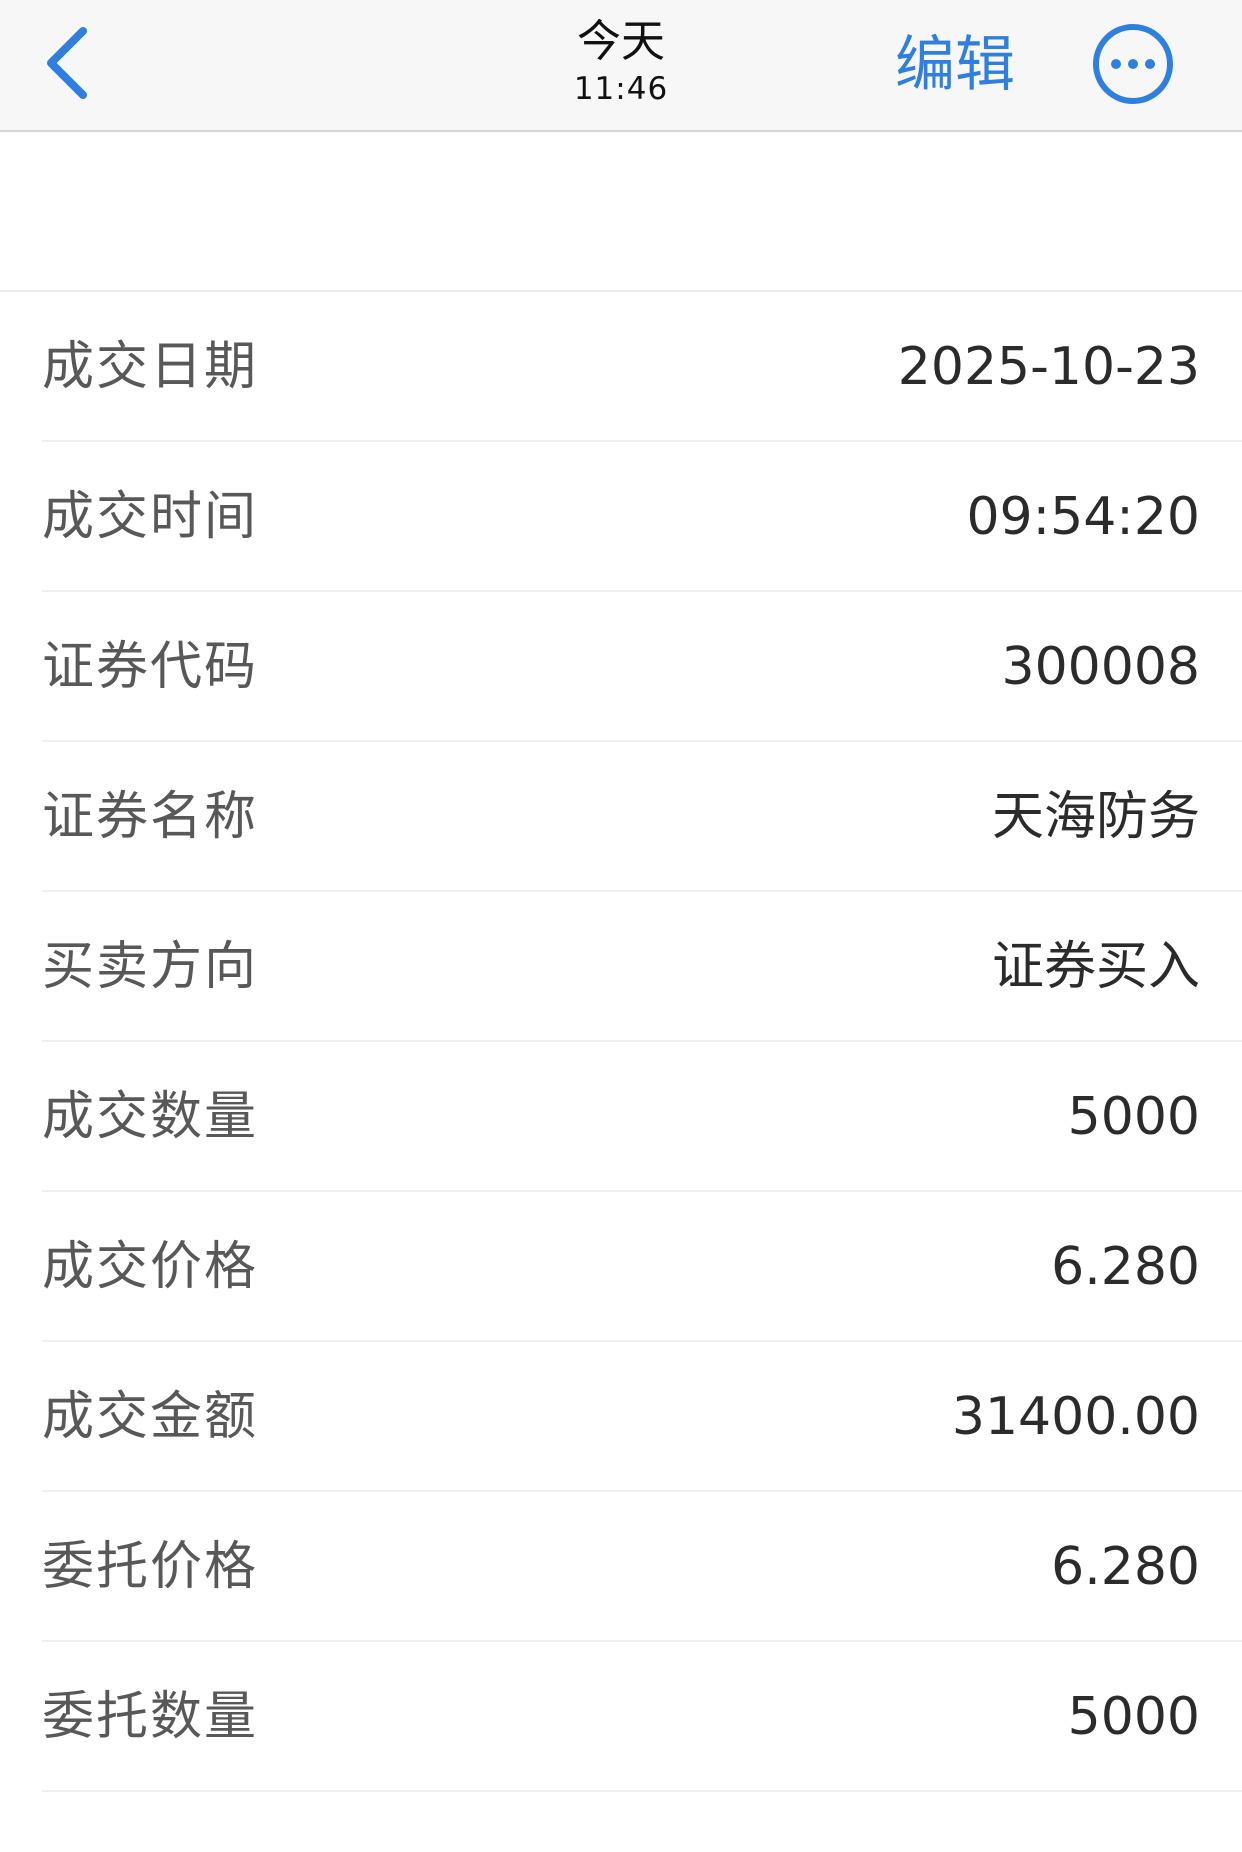 Image resolution: width=1242 pixels, height=1852 pixels. Describe the element at coordinates (150, 817) in the screenshot. I see `row-label: 证券名称` at that location.